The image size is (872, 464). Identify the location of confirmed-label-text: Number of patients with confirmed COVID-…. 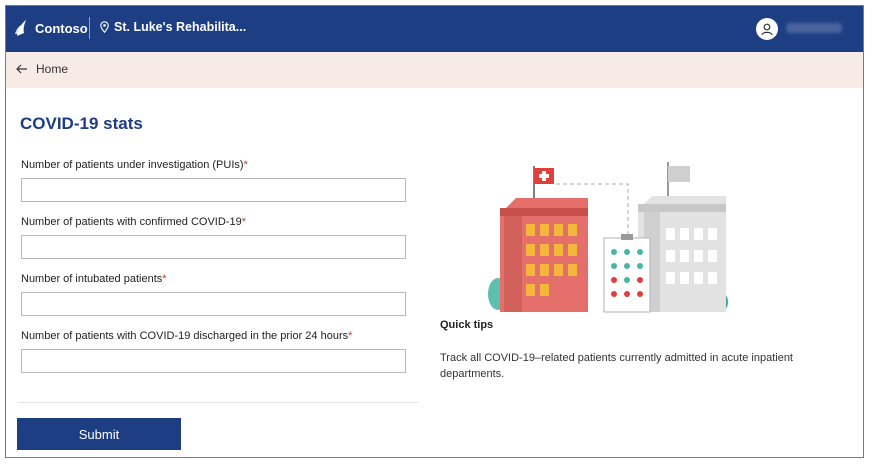
(131, 222).